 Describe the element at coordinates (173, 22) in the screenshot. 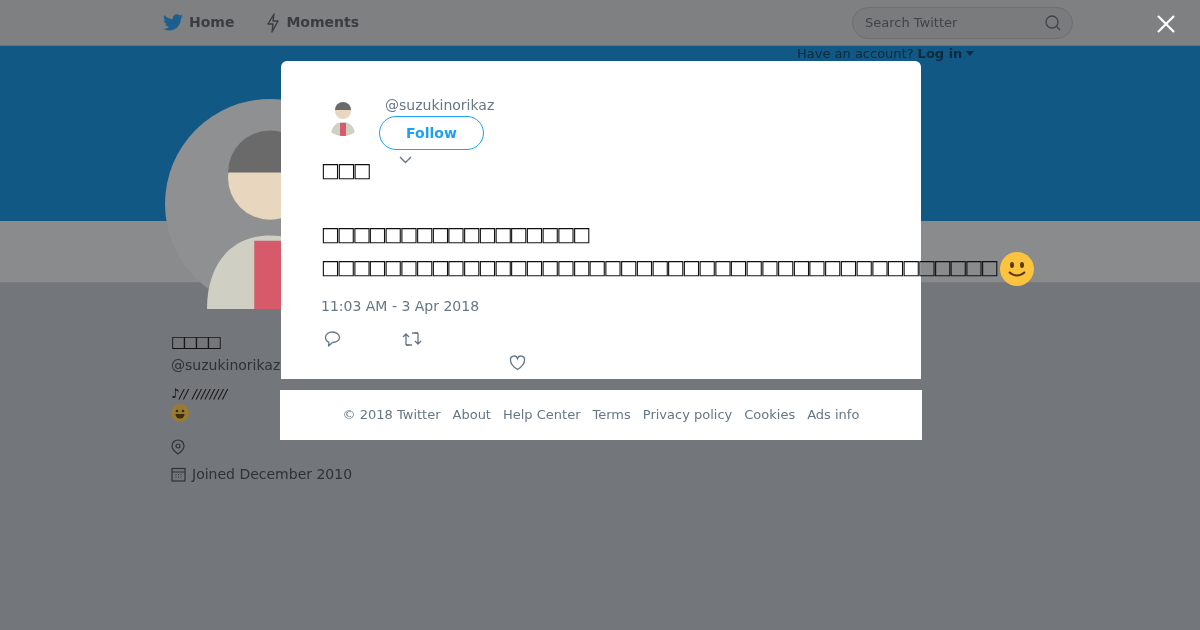

I see `bird-icon` at that location.